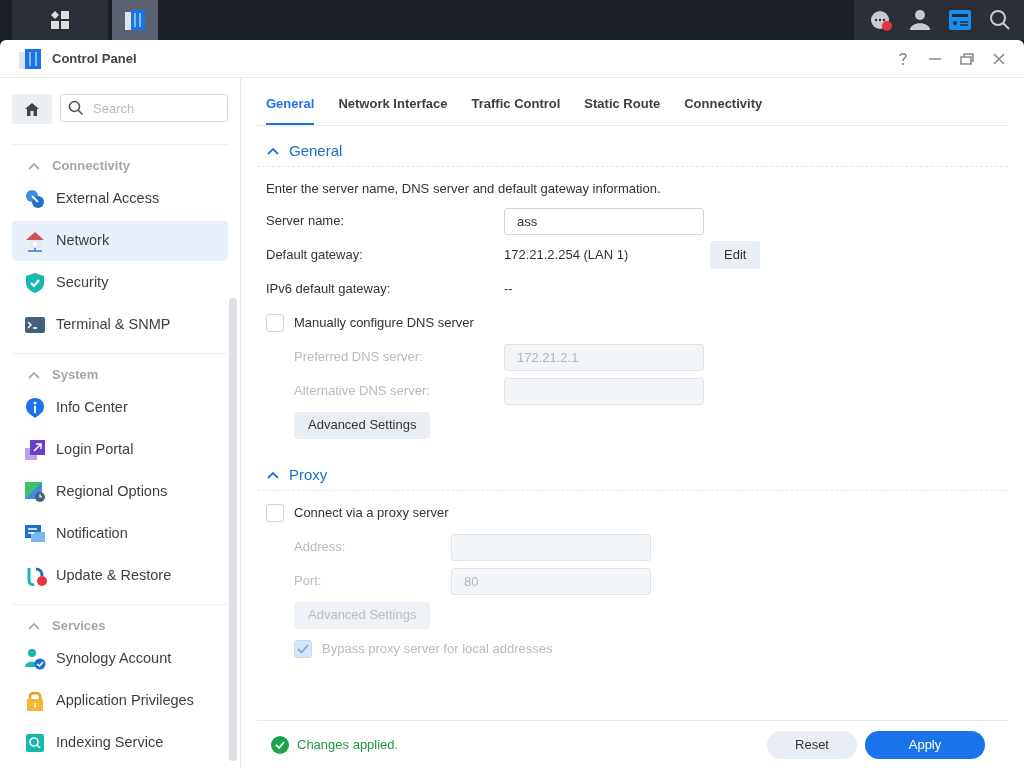 Image resolution: width=1024 pixels, height=768 pixels. Describe the element at coordinates (120, 659) in the screenshot. I see `sidebar-item: Synology Account` at that location.